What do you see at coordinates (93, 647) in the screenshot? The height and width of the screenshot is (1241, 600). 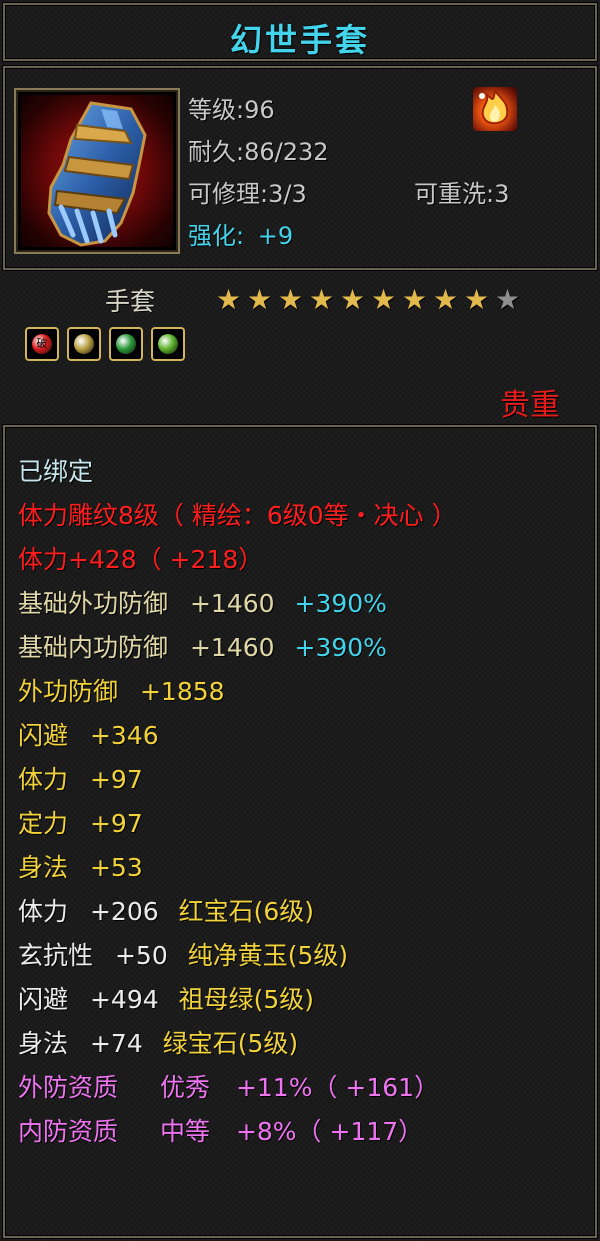 I see `stat-name: 基础内功防御` at bounding box center [93, 647].